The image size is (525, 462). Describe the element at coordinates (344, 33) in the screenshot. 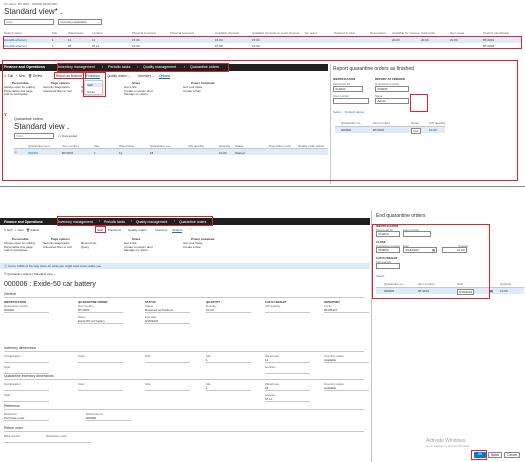

I see `column-header: Ordered in total` at that location.